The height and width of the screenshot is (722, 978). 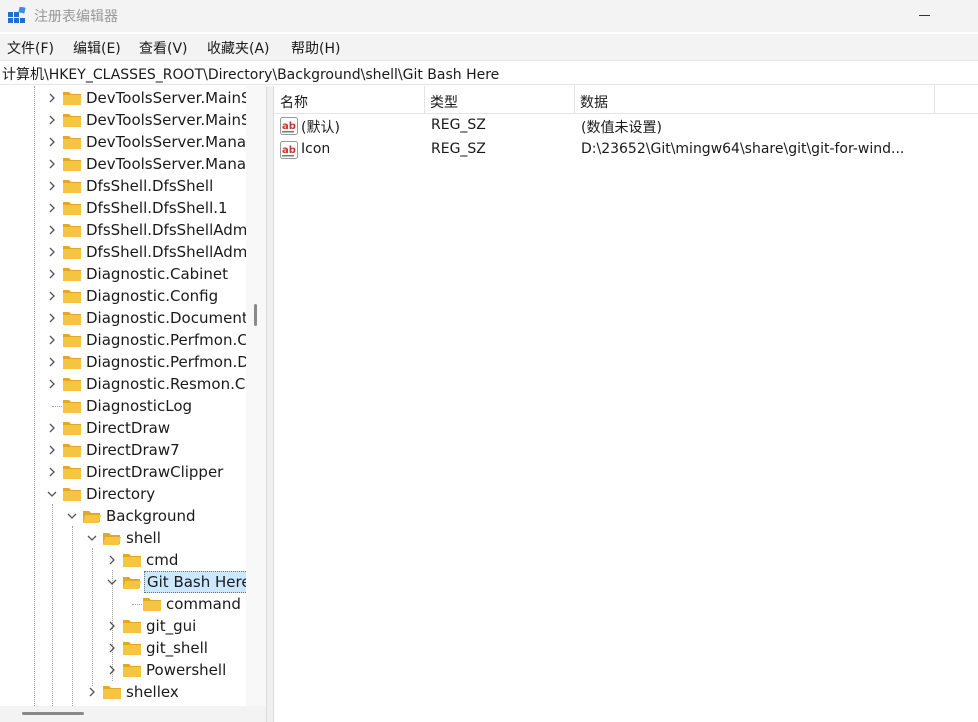 I want to click on tree-node-label: DfsShell.DfsShell, so click(x=150, y=186).